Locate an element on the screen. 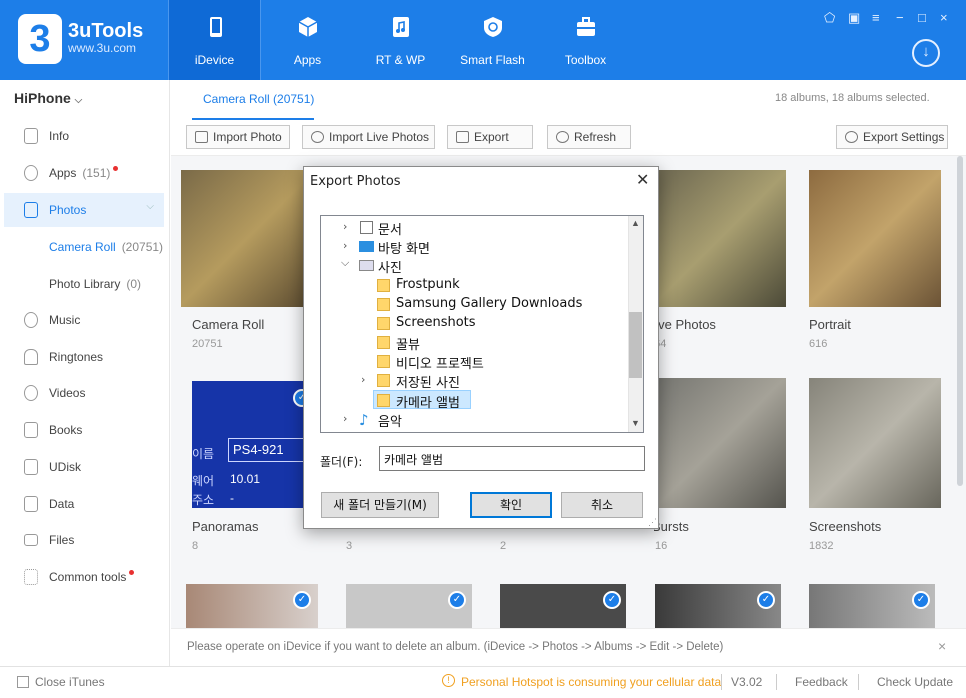 This screenshot has height=698, width=966. nav-idevice: iDevice is located at coordinates (214, 40).